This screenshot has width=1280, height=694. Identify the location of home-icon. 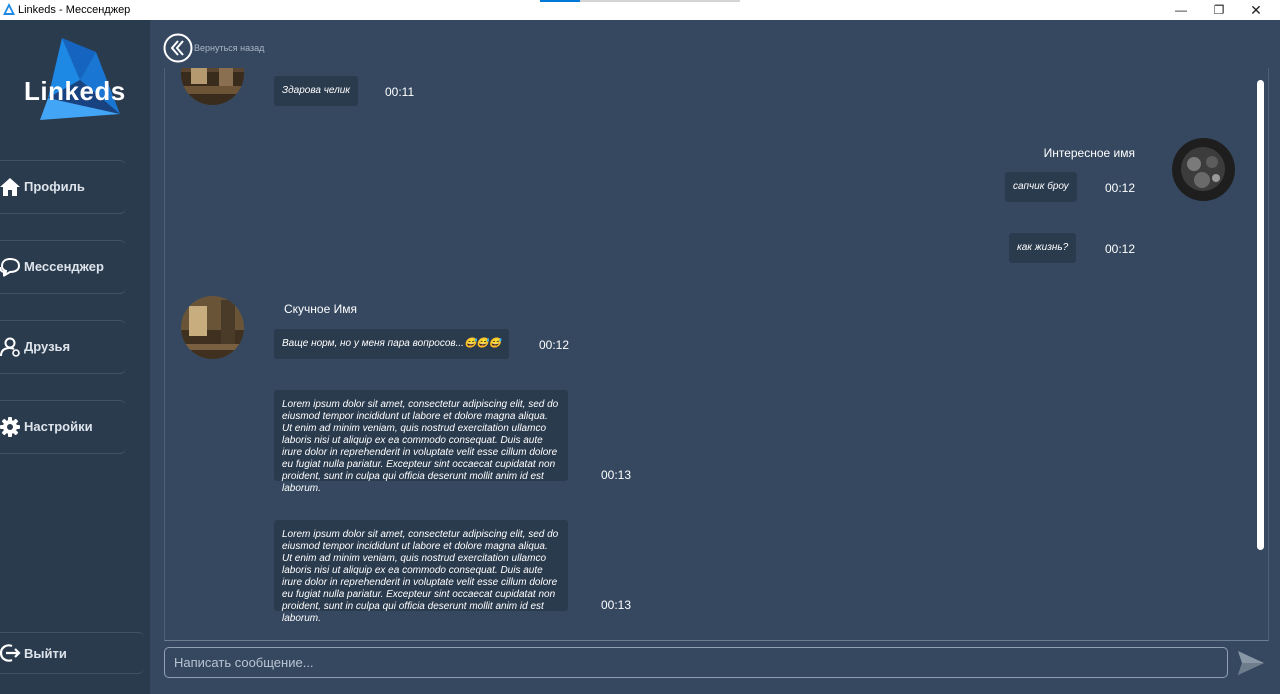
(10, 187).